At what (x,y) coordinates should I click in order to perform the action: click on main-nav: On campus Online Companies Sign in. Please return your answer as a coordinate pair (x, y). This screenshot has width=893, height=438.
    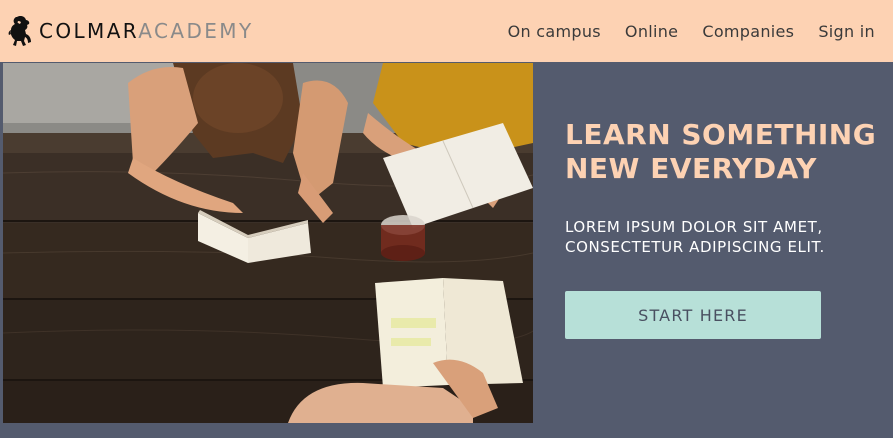
    Looking at the image, I should click on (700, 31).